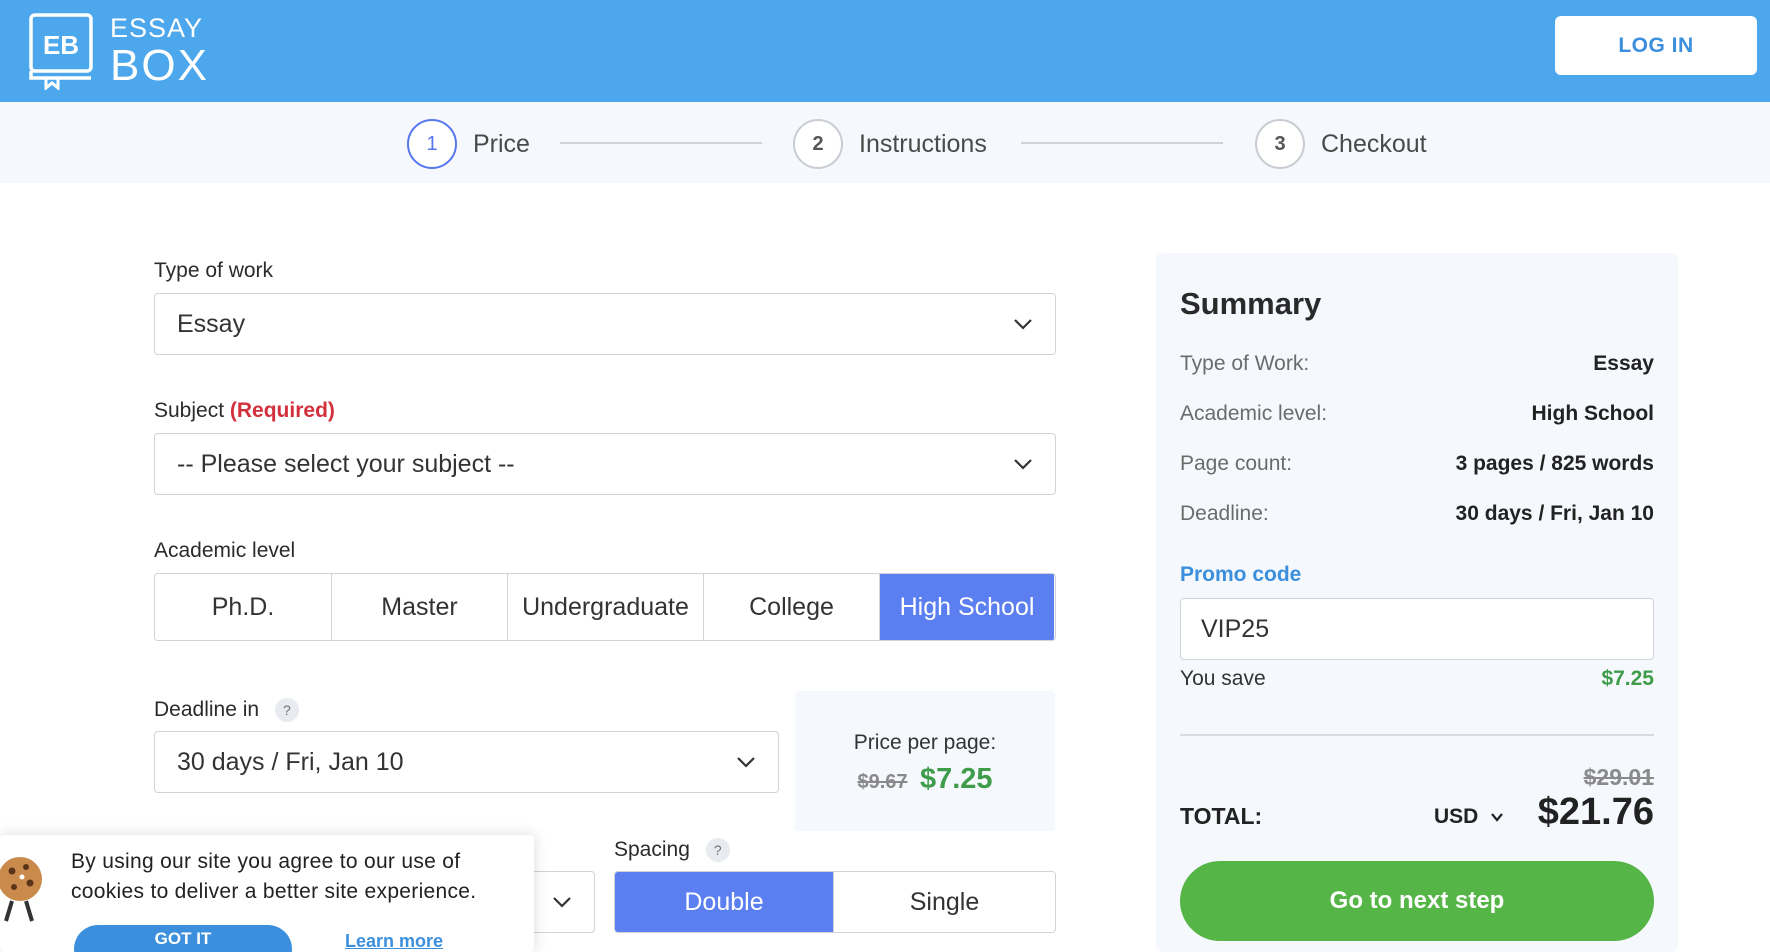 Image resolution: width=1770 pixels, height=952 pixels. I want to click on step-number: 3, so click(1280, 144).